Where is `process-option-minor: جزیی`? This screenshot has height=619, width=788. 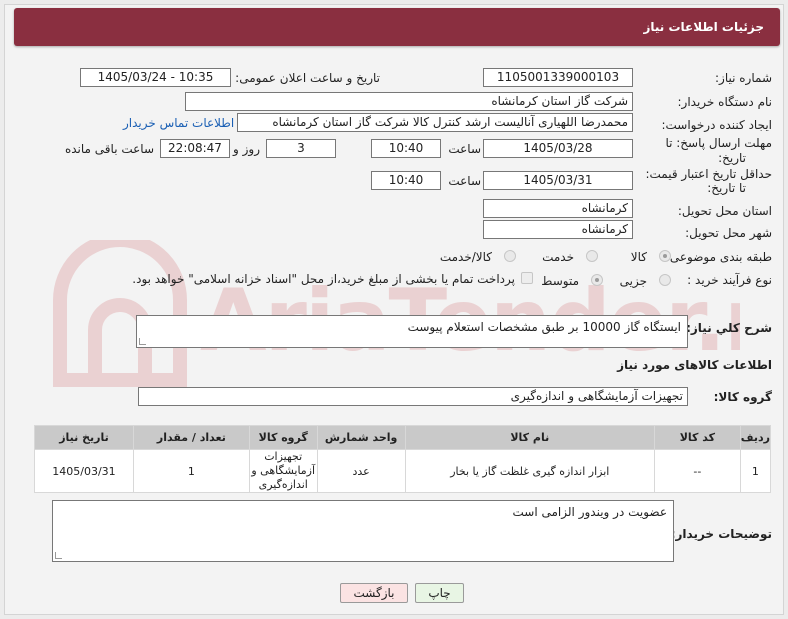 process-option-minor: جزیی is located at coordinates (633, 281).